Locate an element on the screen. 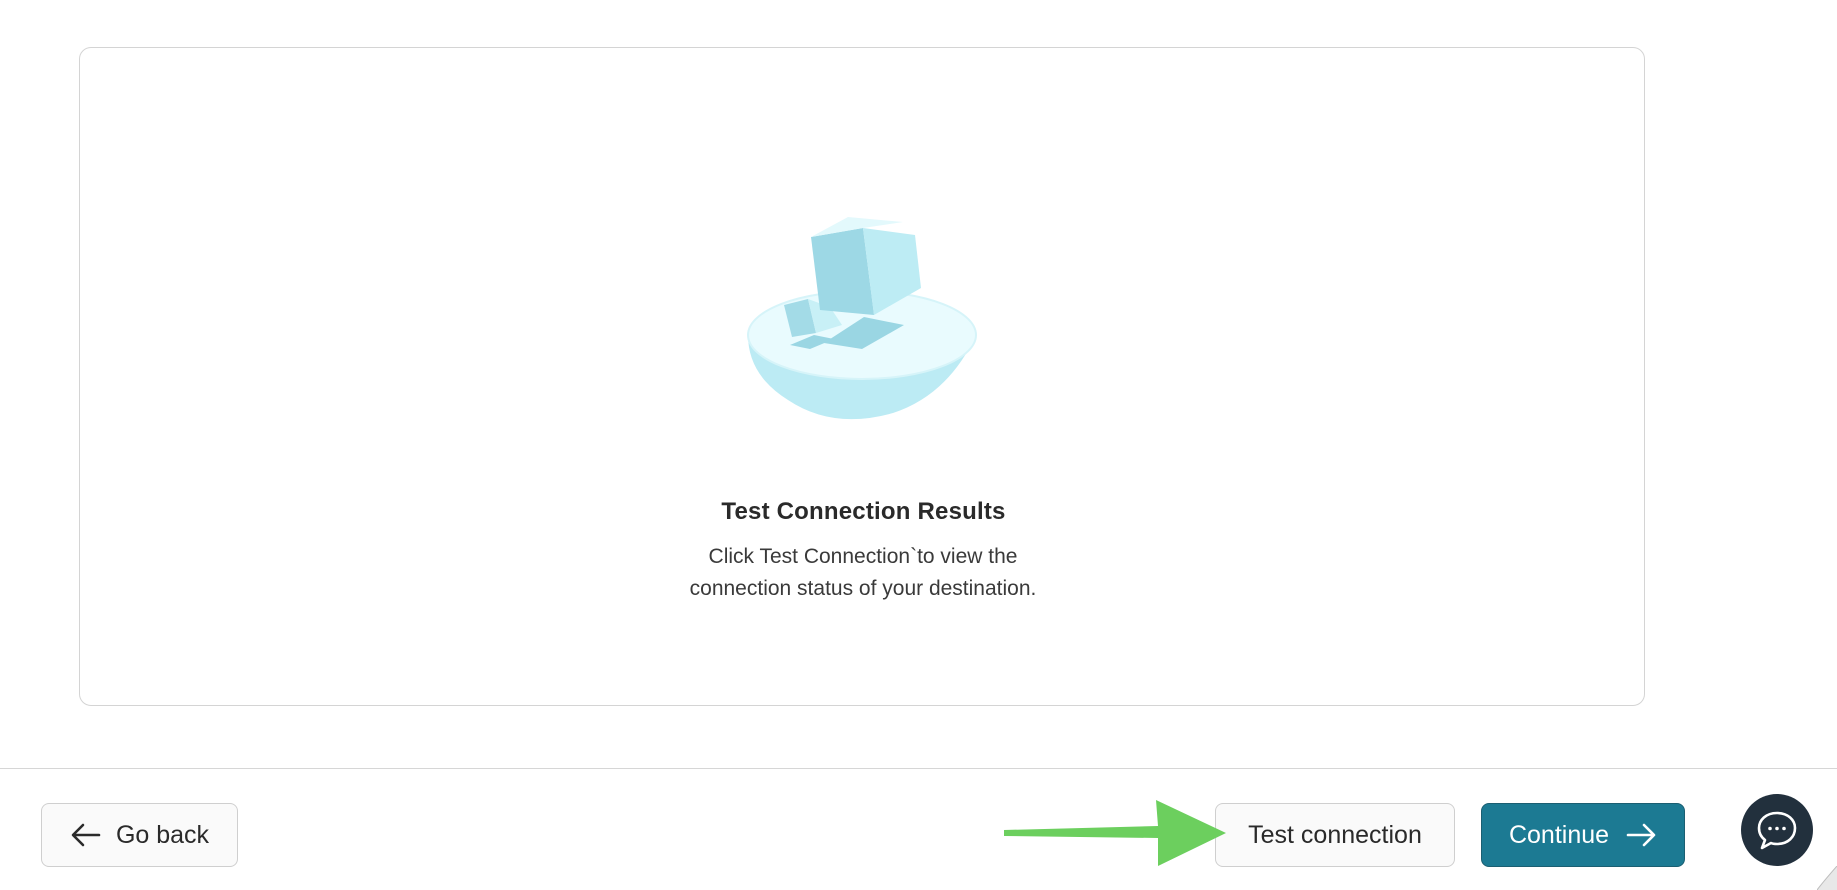 This screenshot has width=1837, height=890. chat-support-button is located at coordinates (1777, 830).